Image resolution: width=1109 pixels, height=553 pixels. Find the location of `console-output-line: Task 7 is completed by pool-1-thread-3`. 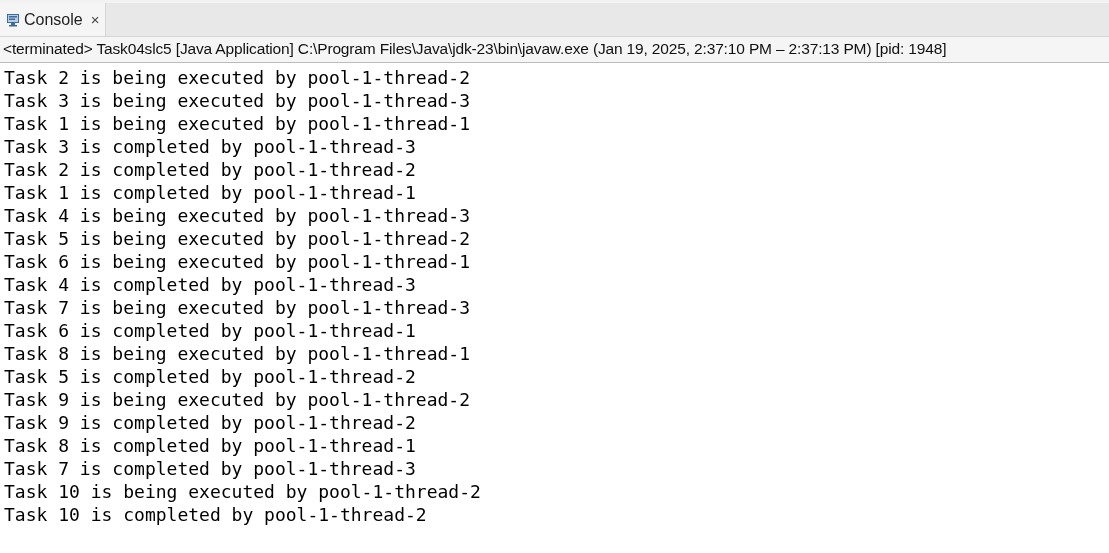

console-output-line: Task 7 is completed by pool-1-thread-3 is located at coordinates (210, 468).